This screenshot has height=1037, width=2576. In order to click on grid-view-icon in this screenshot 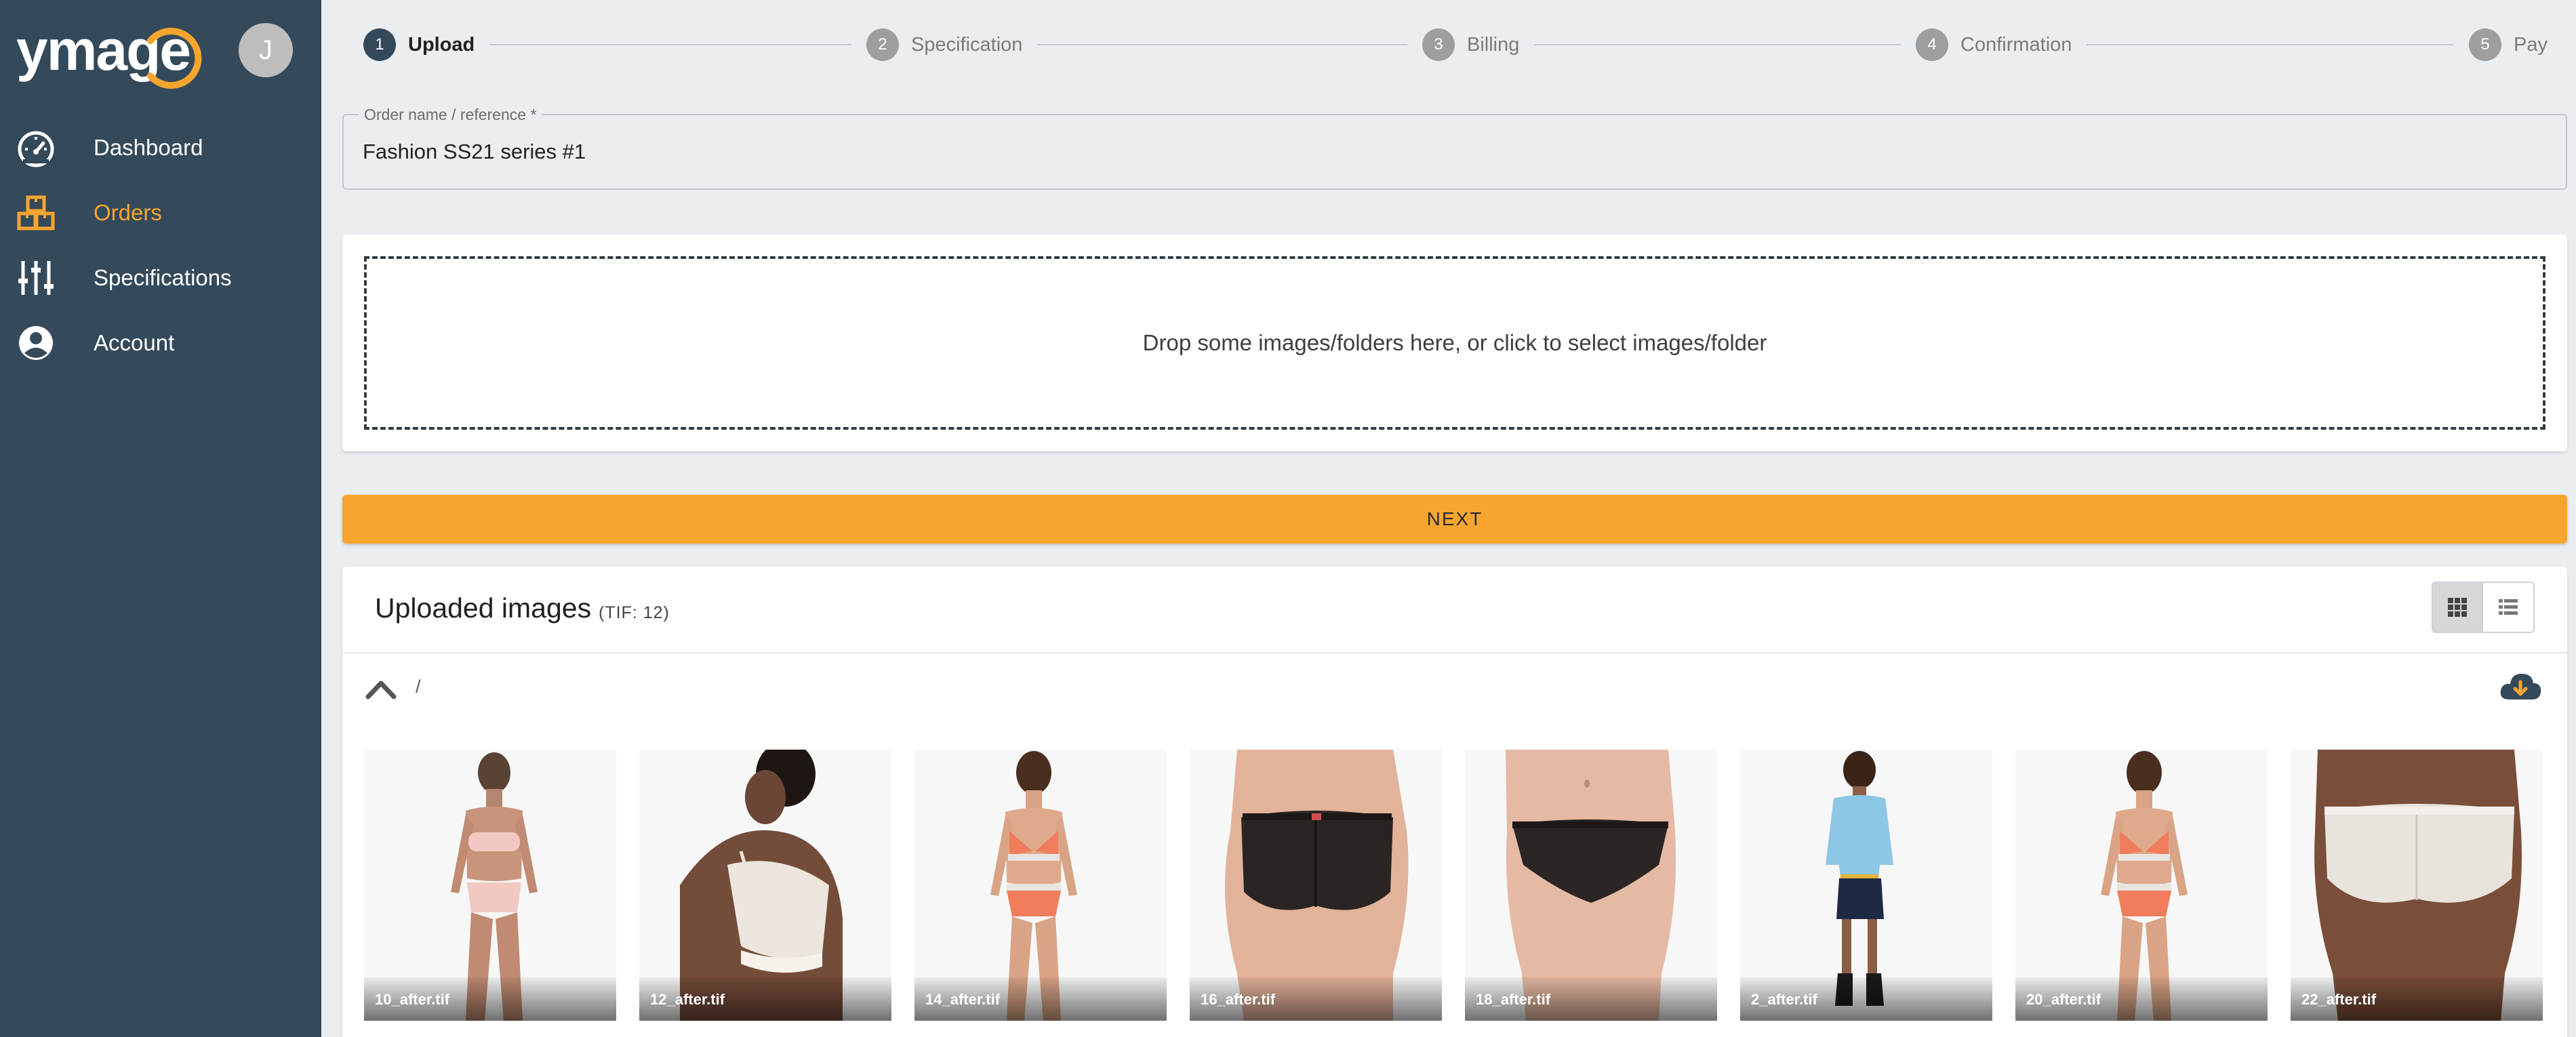, I will do `click(2457, 608)`.